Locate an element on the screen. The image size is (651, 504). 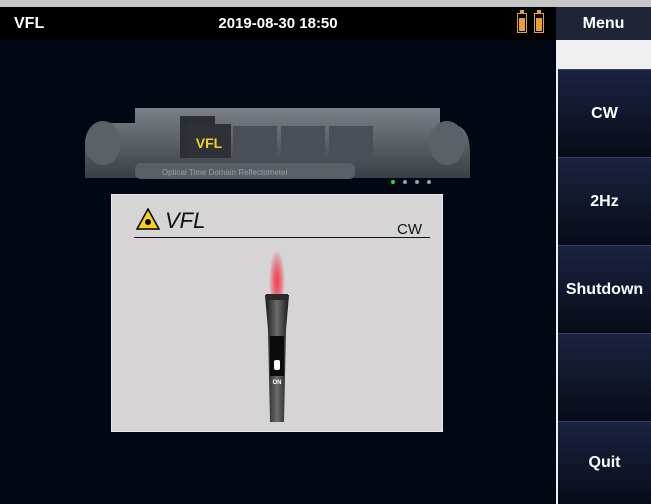
sidebar-menu: Menu CW 2Hz Shutdown Quit is located at coordinates (603, 255).